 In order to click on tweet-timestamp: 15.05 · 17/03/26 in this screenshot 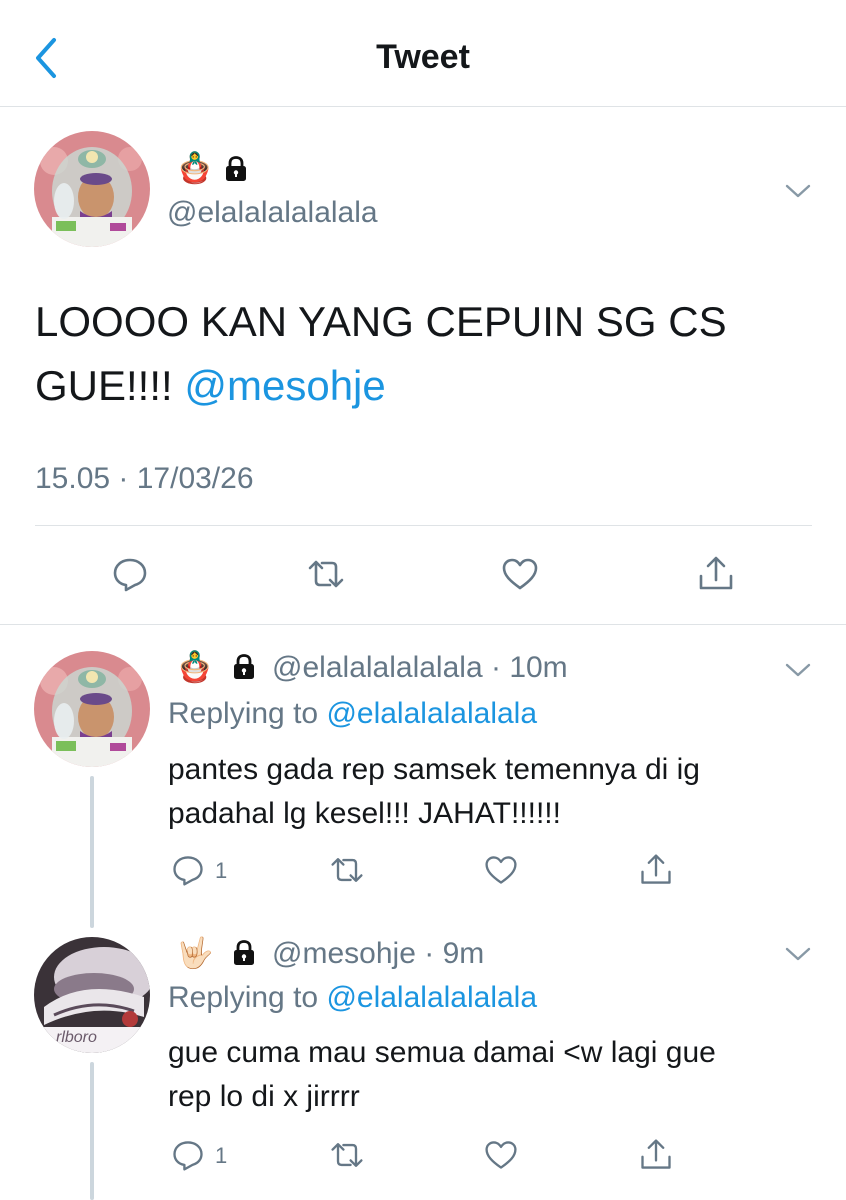, I will do `click(144, 478)`.